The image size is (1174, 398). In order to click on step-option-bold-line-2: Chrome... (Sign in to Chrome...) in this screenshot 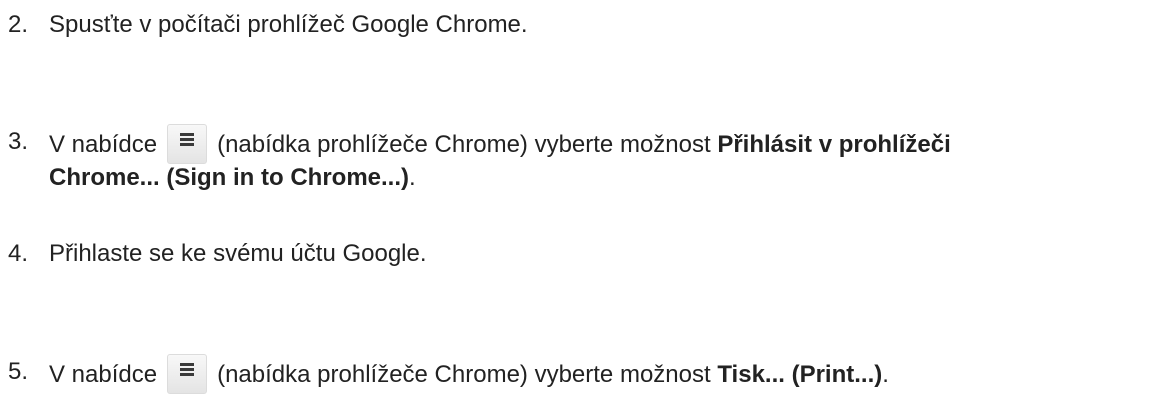, I will do `click(229, 177)`.